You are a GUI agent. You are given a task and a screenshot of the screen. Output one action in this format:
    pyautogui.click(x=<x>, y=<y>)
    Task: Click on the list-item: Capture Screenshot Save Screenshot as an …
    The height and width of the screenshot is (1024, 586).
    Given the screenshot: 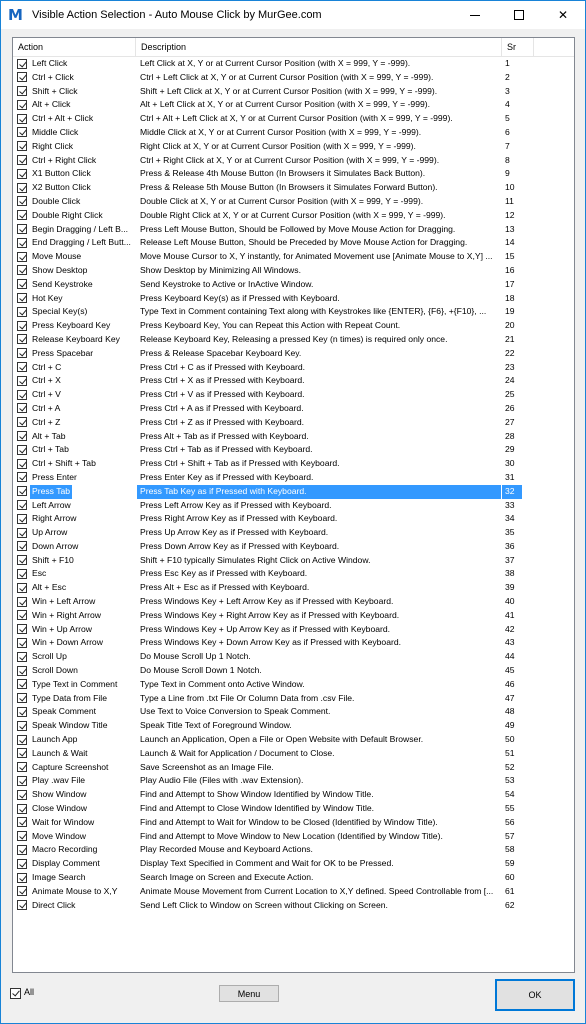 What is the action you would take?
    pyautogui.click(x=293, y=768)
    